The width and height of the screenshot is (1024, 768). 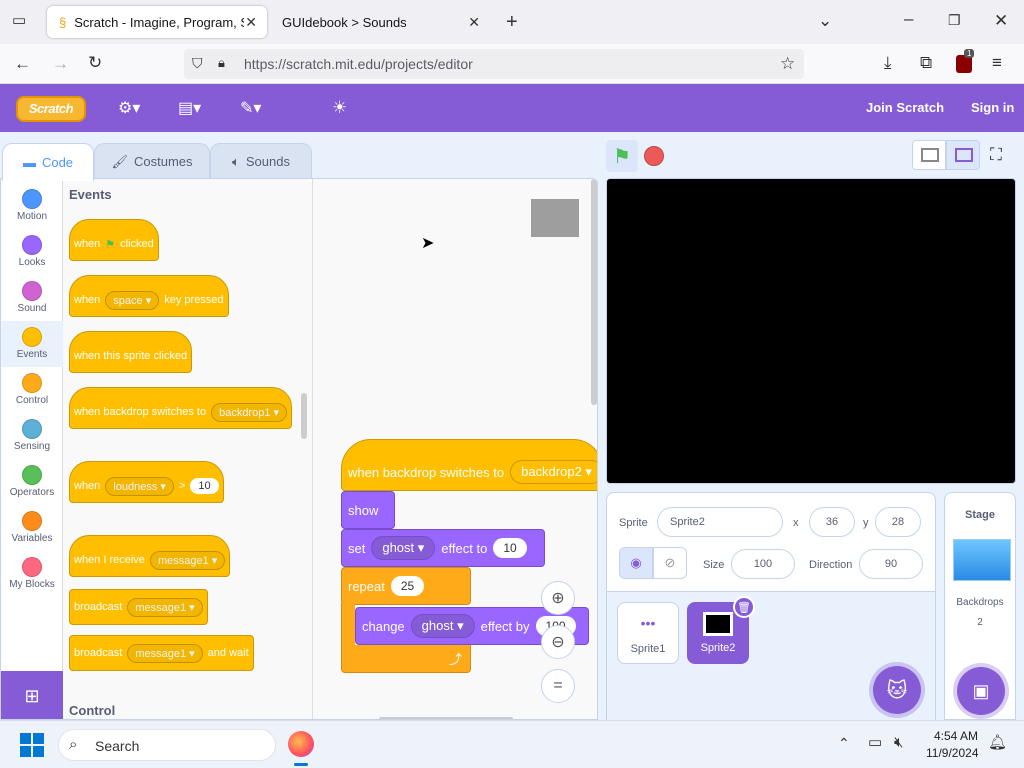 I want to click on file-menu-icon: ▤▾, so click(x=189, y=108).